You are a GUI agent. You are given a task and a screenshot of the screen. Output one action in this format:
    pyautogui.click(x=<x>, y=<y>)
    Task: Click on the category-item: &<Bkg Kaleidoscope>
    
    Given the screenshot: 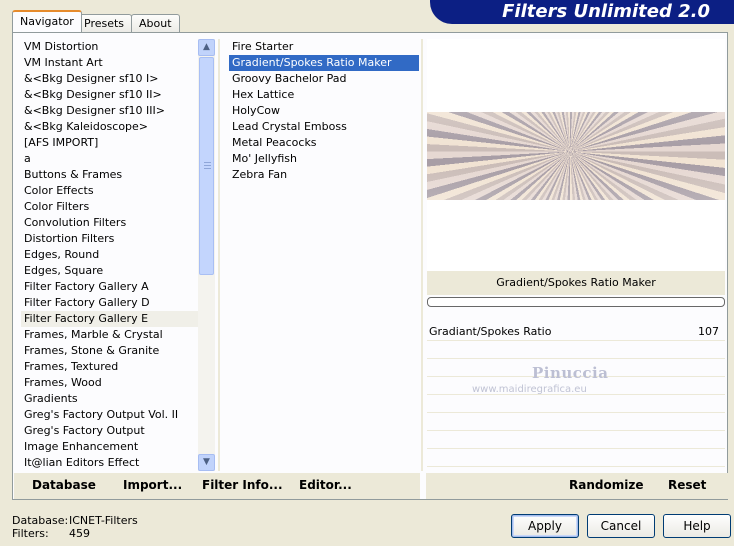 What is the action you would take?
    pyautogui.click(x=111, y=127)
    